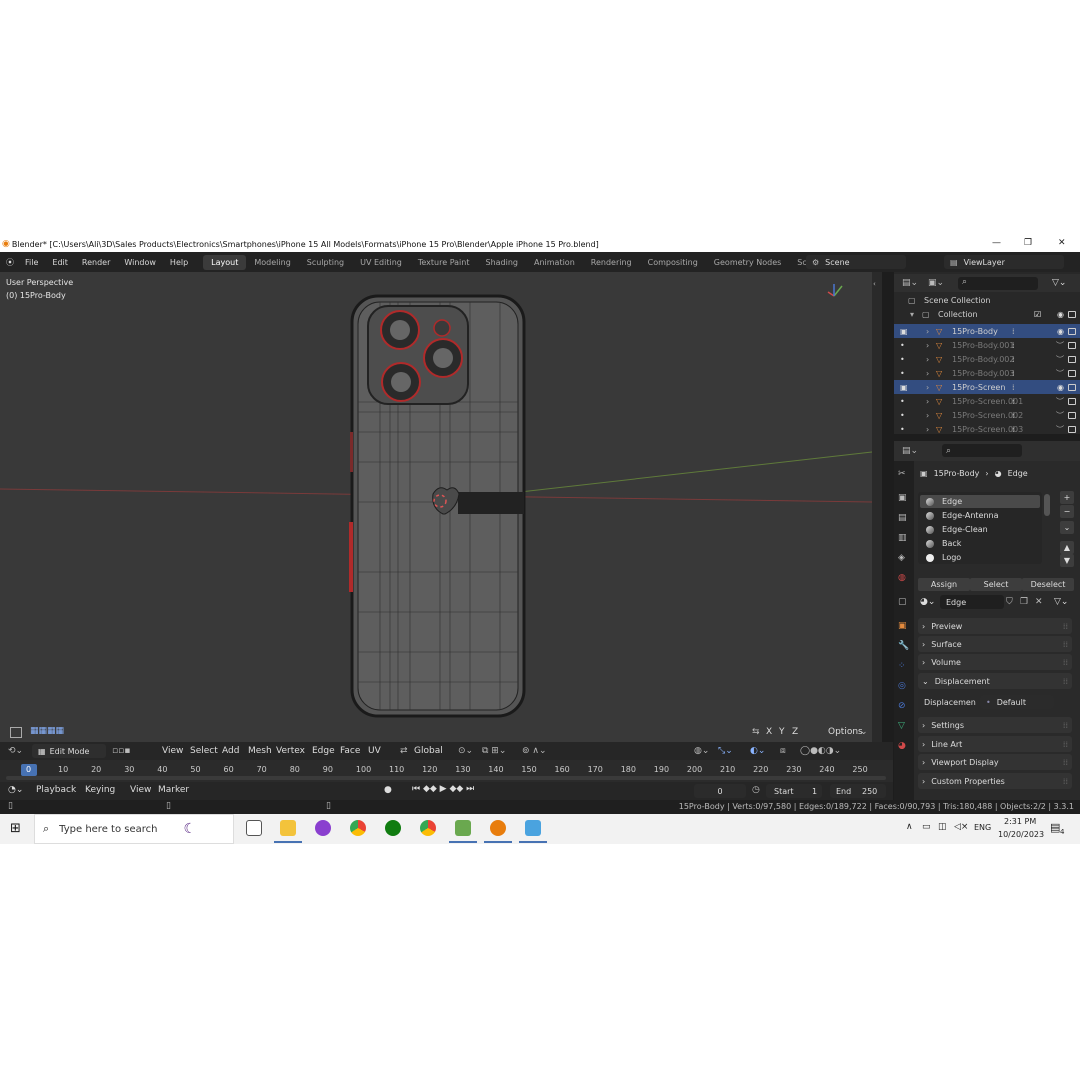 The image size is (1080, 1080). Describe the element at coordinates (982, 827) in the screenshot. I see `language-indicator: ENG` at that location.